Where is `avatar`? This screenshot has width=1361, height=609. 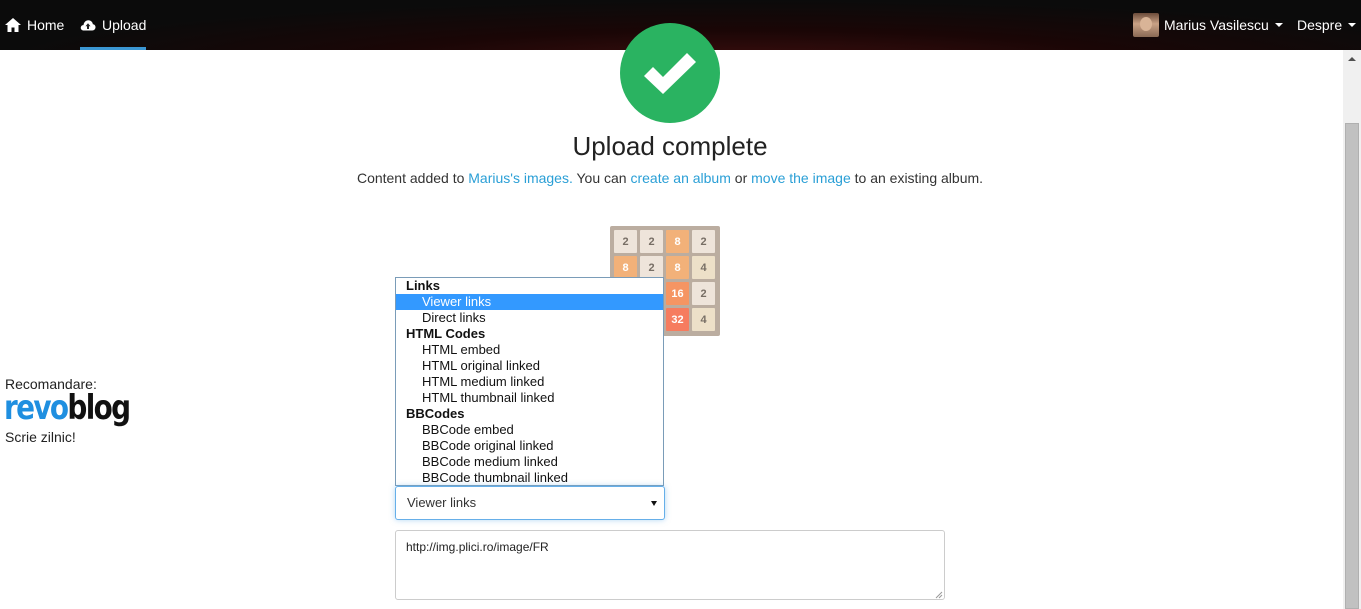
avatar is located at coordinates (1146, 25).